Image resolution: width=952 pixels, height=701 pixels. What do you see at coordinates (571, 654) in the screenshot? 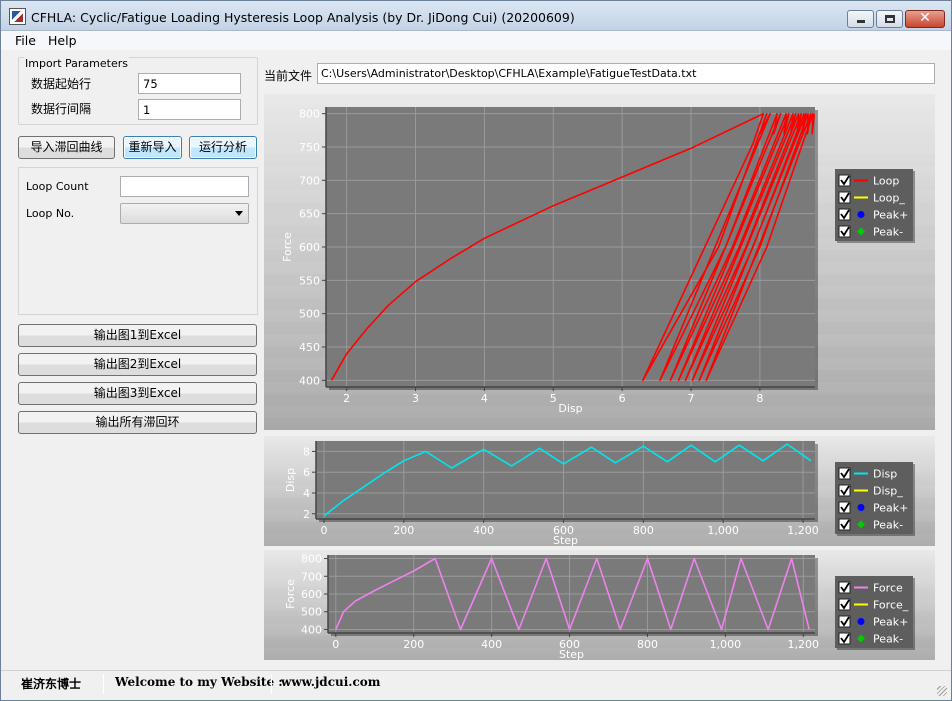
I see `x-axis-label: Step` at bounding box center [571, 654].